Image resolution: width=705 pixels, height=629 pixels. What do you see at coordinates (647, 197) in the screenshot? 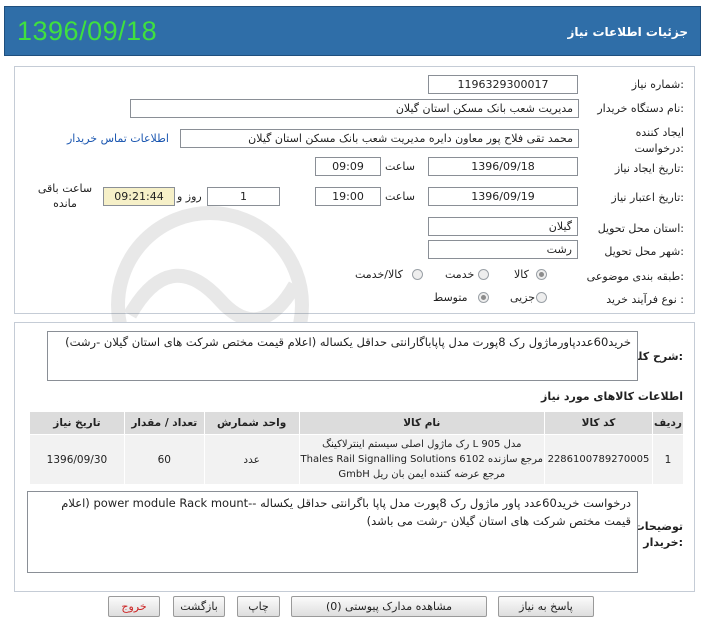
I see `validity-date-label: تاریخ اعتبار نیاز:` at bounding box center [647, 197].